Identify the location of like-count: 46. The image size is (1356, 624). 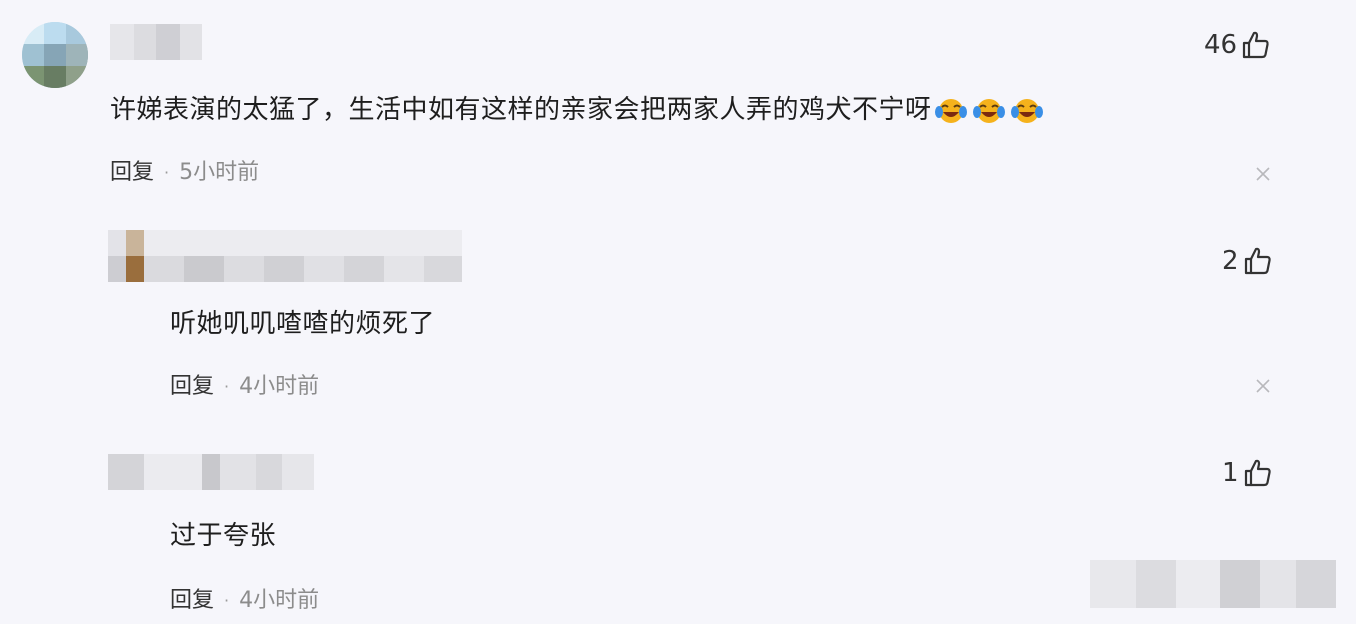
(1221, 45).